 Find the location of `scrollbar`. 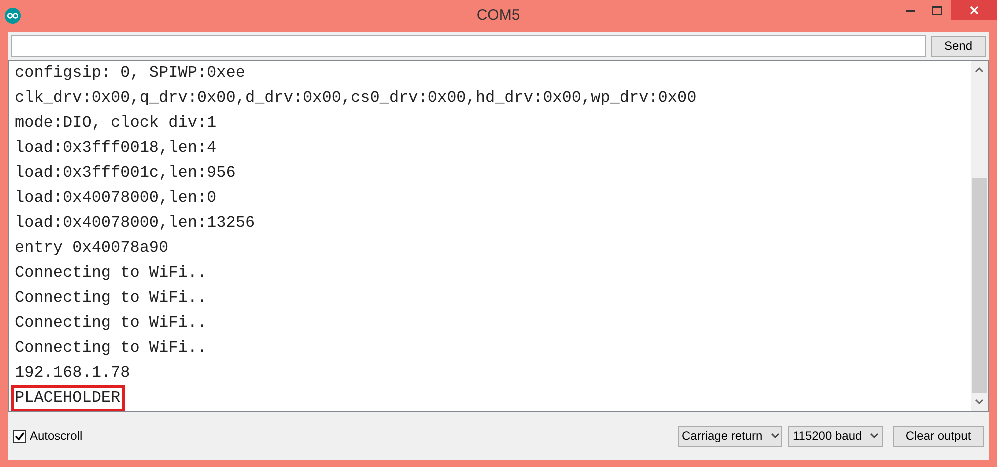

scrollbar is located at coordinates (979, 236).